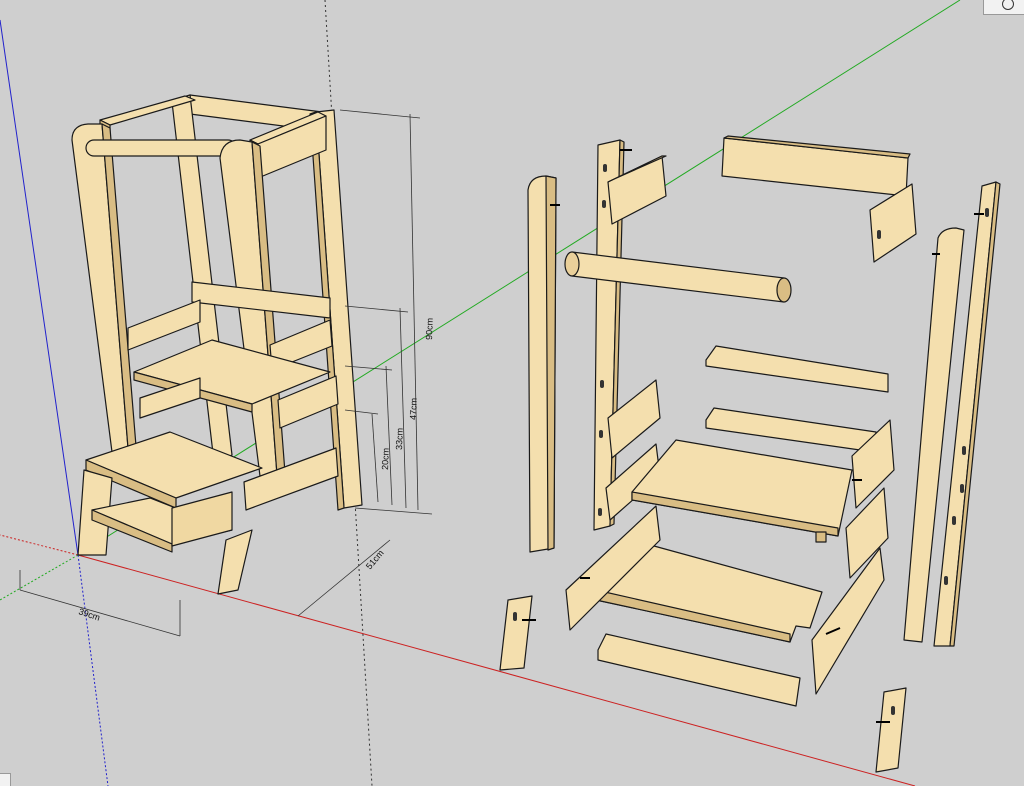  Describe the element at coordinates (39, 577) in the screenshot. I see `green-axis-neg` at that location.